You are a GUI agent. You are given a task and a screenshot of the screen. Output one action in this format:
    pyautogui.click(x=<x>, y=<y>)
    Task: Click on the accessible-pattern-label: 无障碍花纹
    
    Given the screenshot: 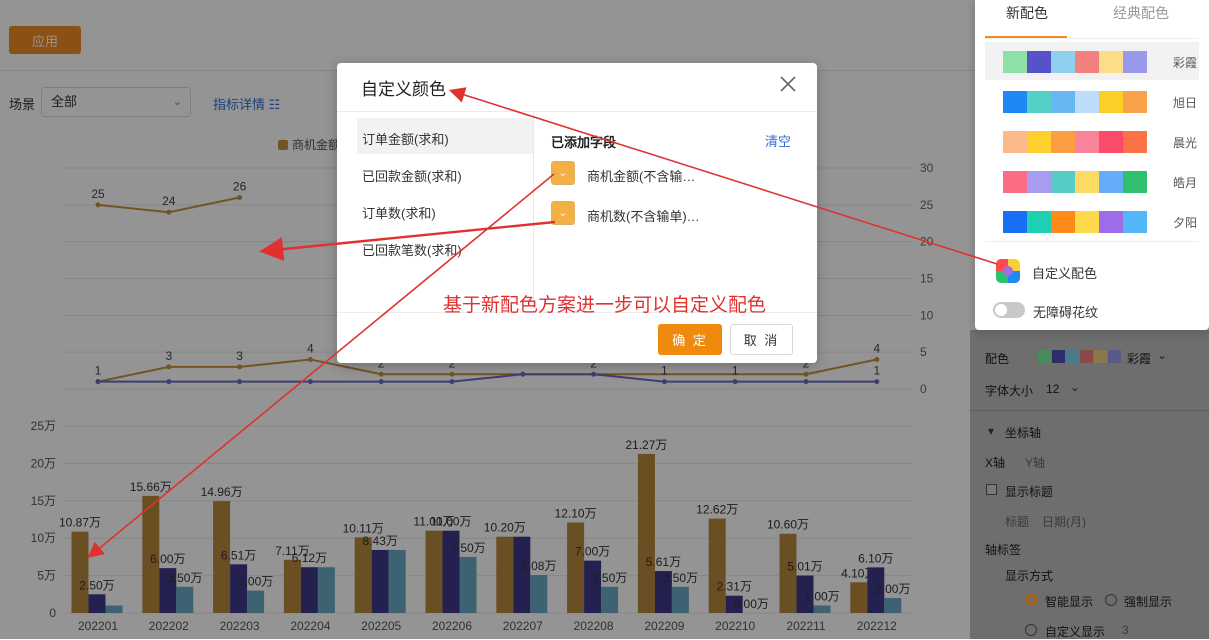 What is the action you would take?
    pyautogui.click(x=1066, y=312)
    